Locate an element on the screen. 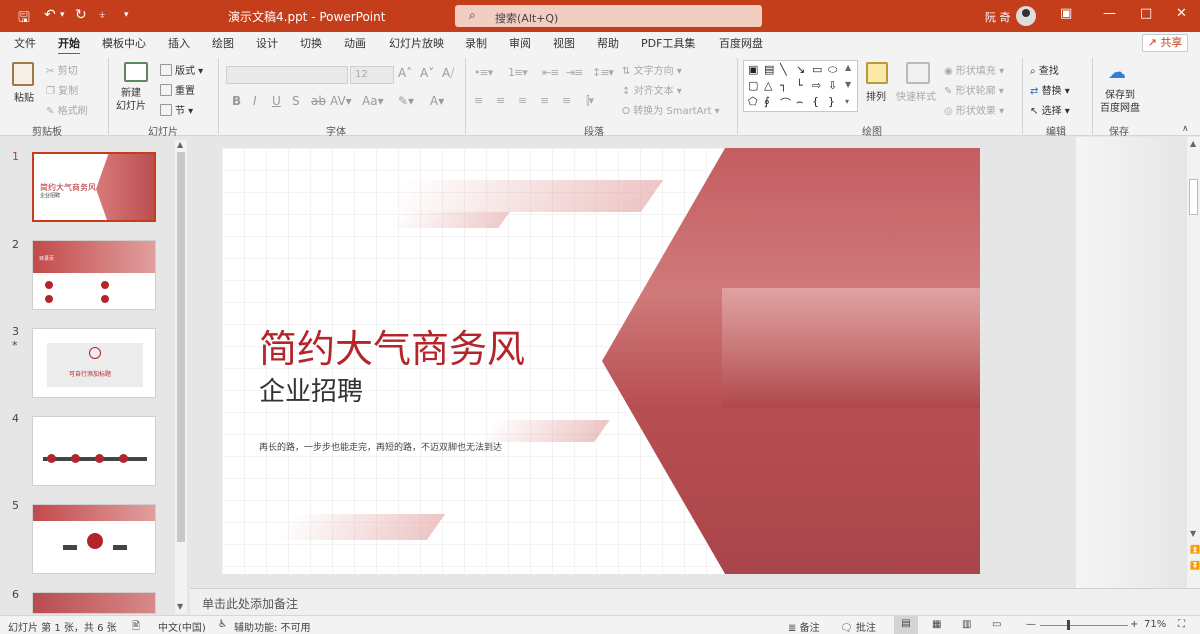 The image size is (1200, 634). arc-shape-icon: ⌢ is located at coordinates (799, 102).